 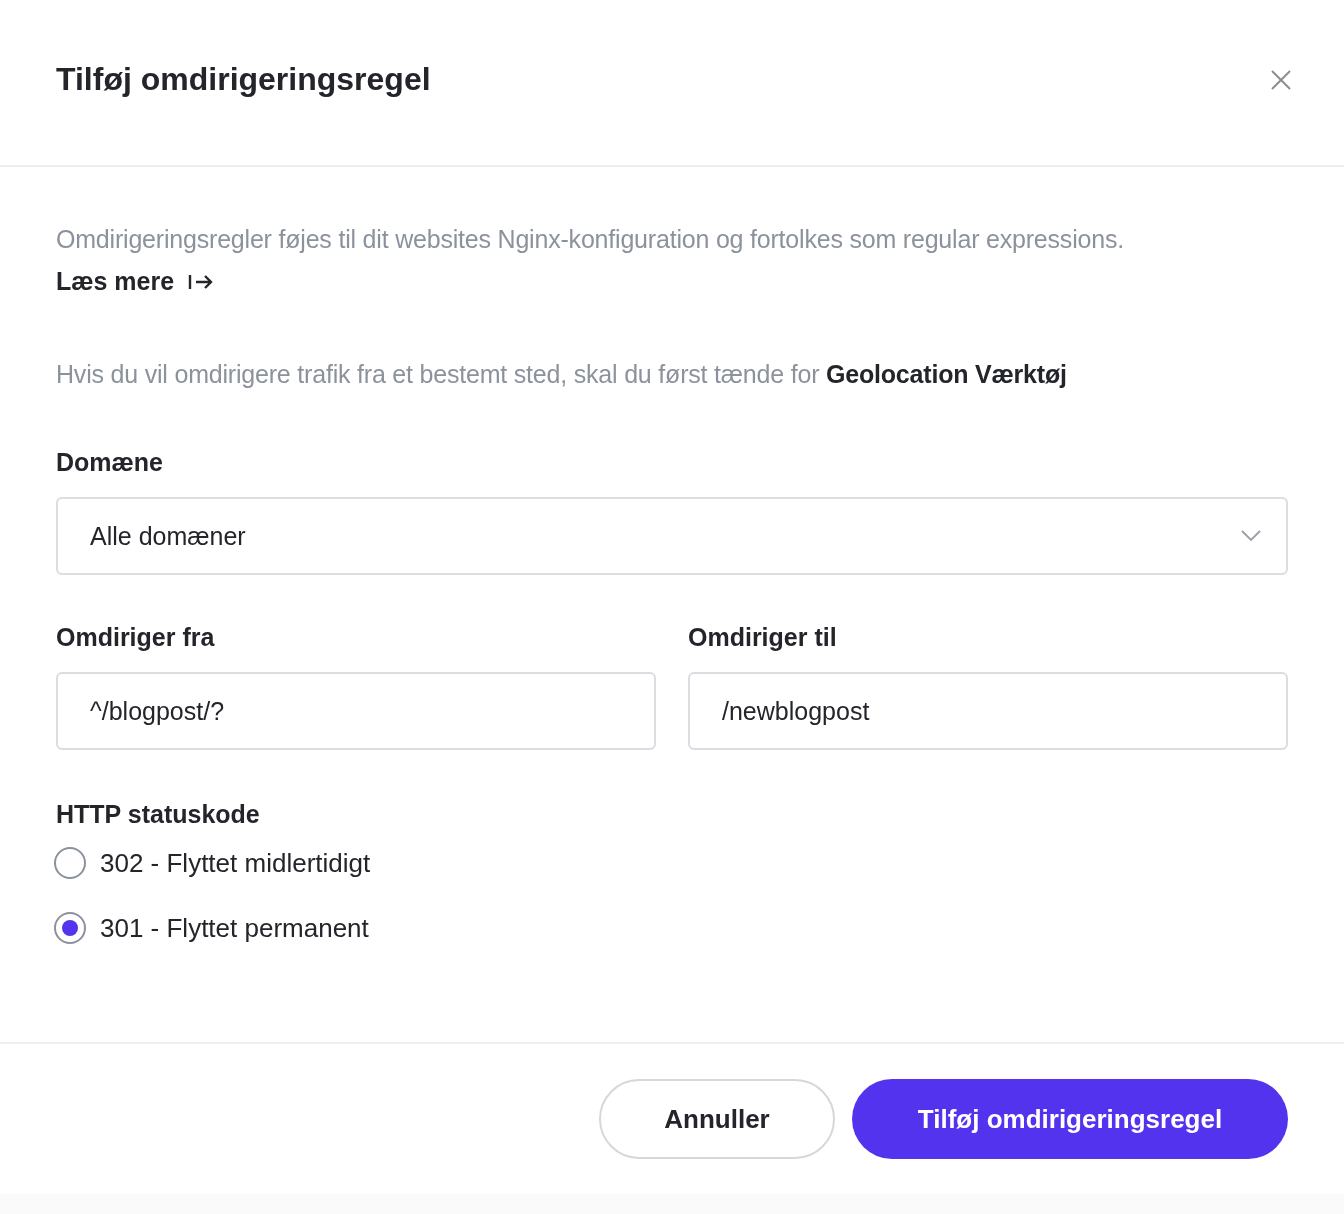 I want to click on radio-label: 301 - Flyttet permanent, so click(x=234, y=928).